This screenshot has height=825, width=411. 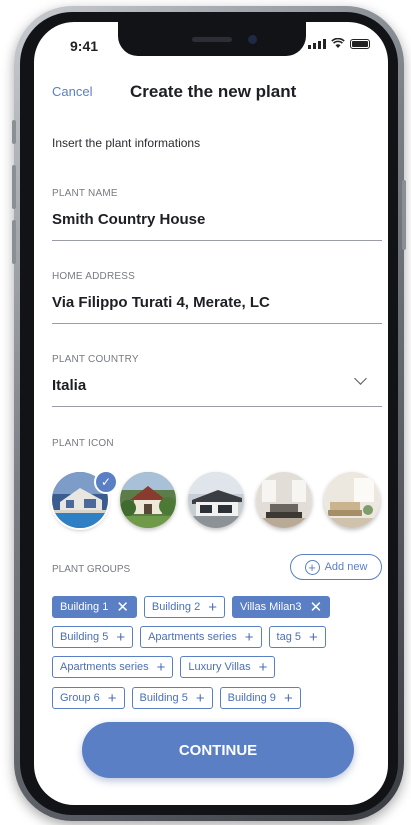 I want to click on group-tag-label: Group 6, so click(x=80, y=698).